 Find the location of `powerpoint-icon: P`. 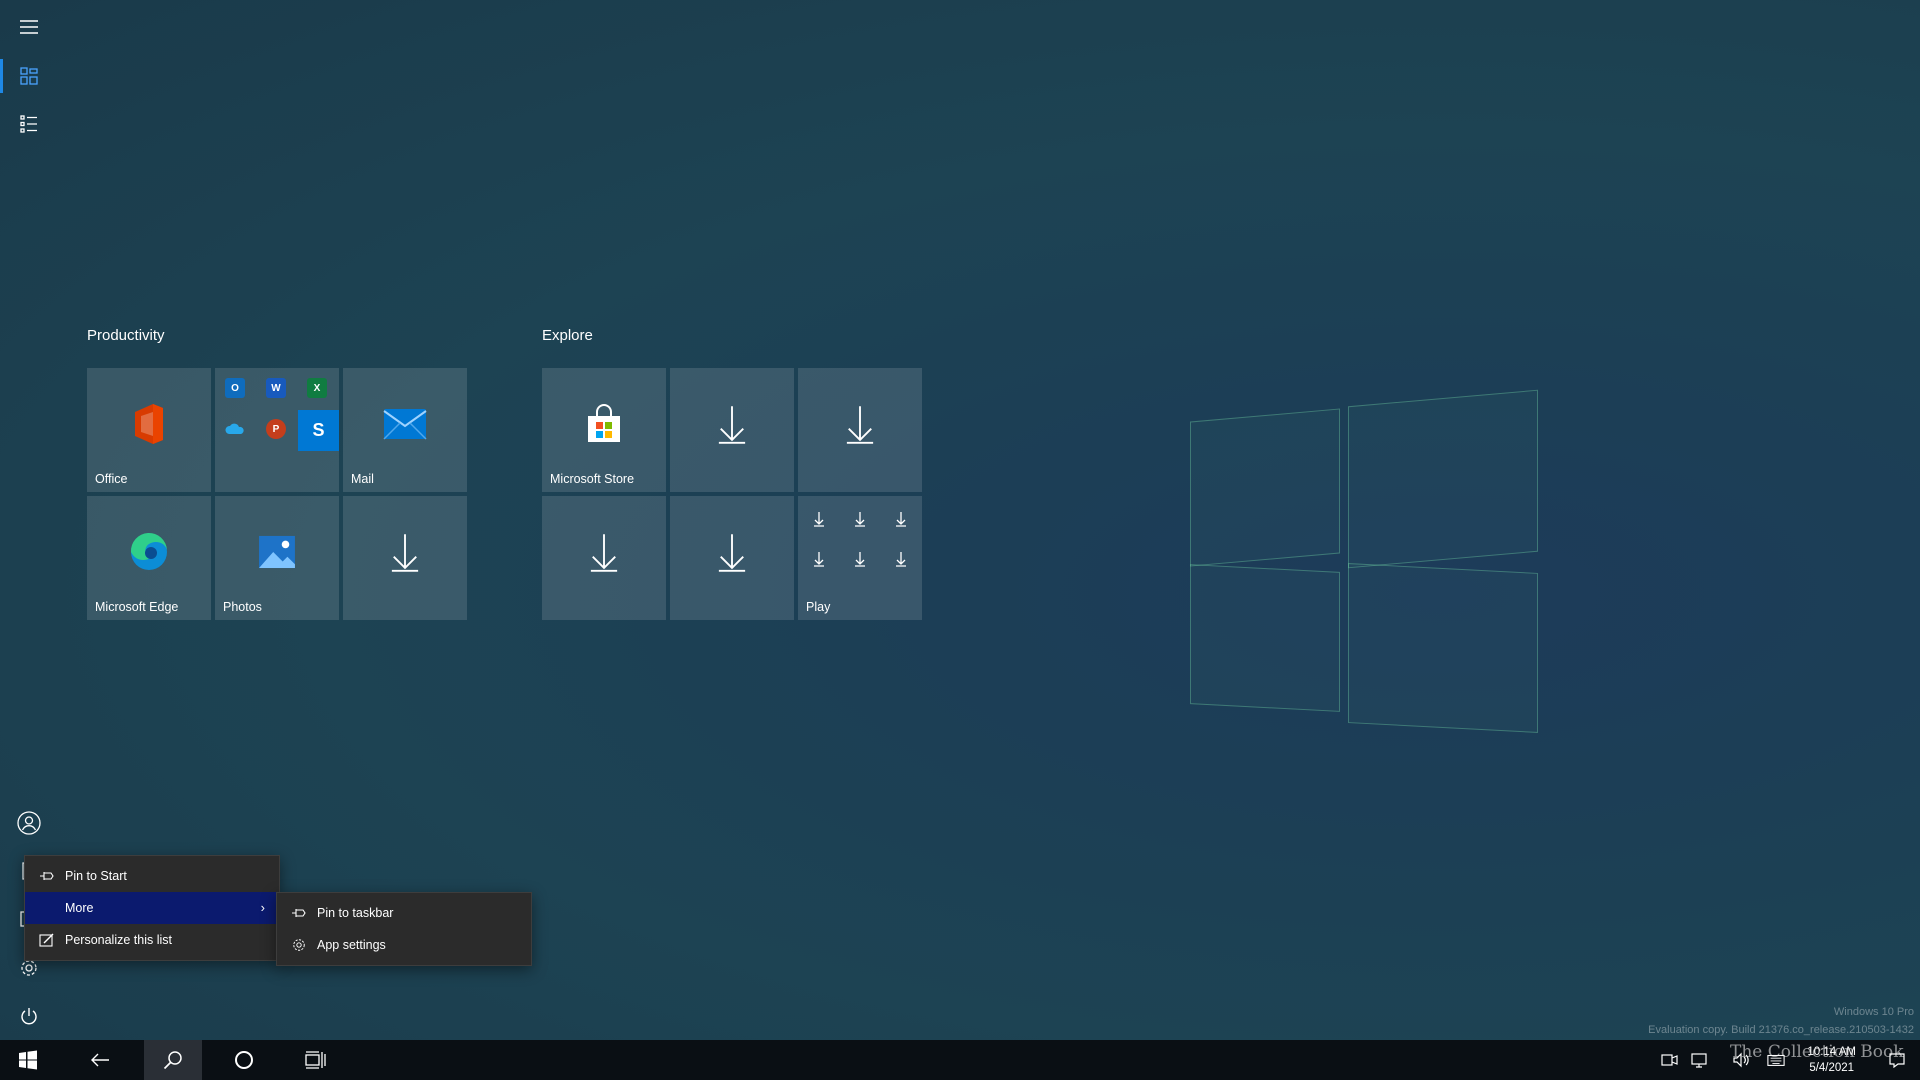

powerpoint-icon: P is located at coordinates (276, 429).